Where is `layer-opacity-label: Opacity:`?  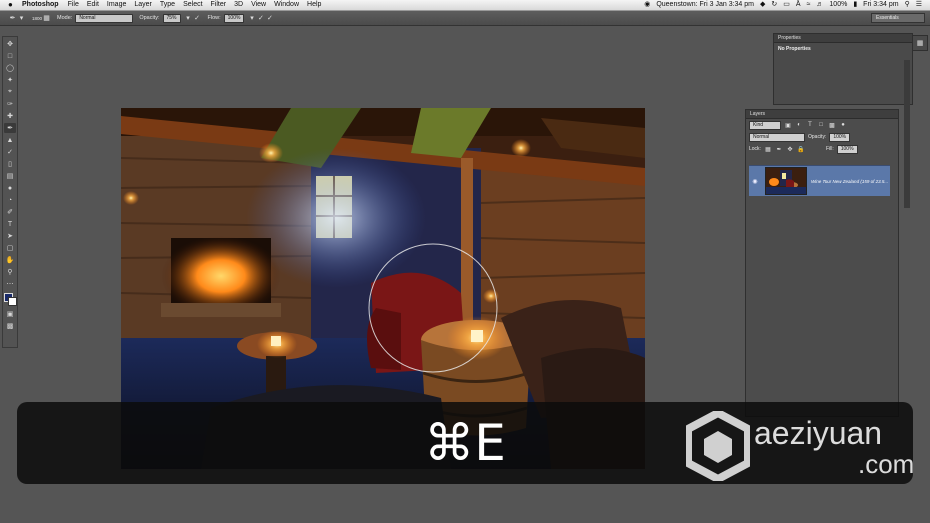 layer-opacity-label: Opacity: is located at coordinates (817, 137).